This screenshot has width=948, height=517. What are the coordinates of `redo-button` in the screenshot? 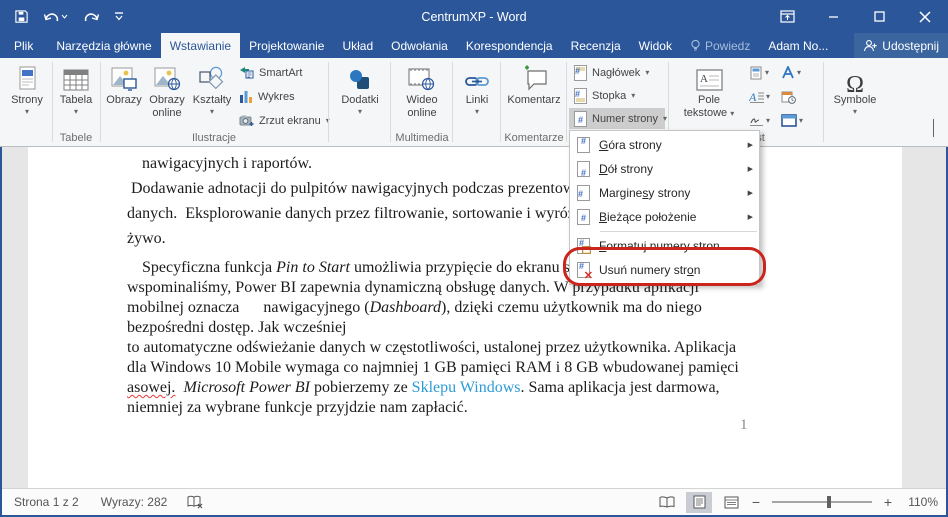 It's located at (91, 17).